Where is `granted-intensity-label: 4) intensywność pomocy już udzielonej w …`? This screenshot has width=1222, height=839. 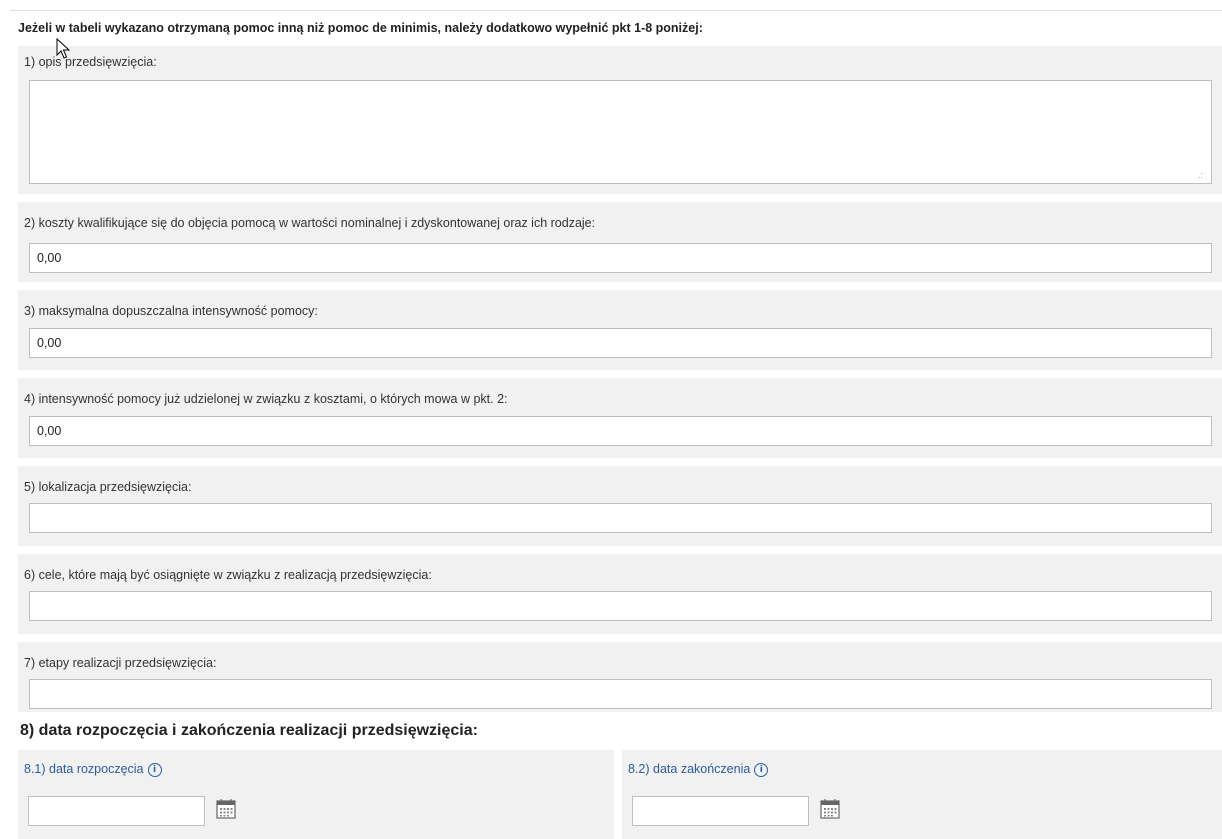
granted-intensity-label: 4) intensywność pomocy już udzielonej w … is located at coordinates (266, 399).